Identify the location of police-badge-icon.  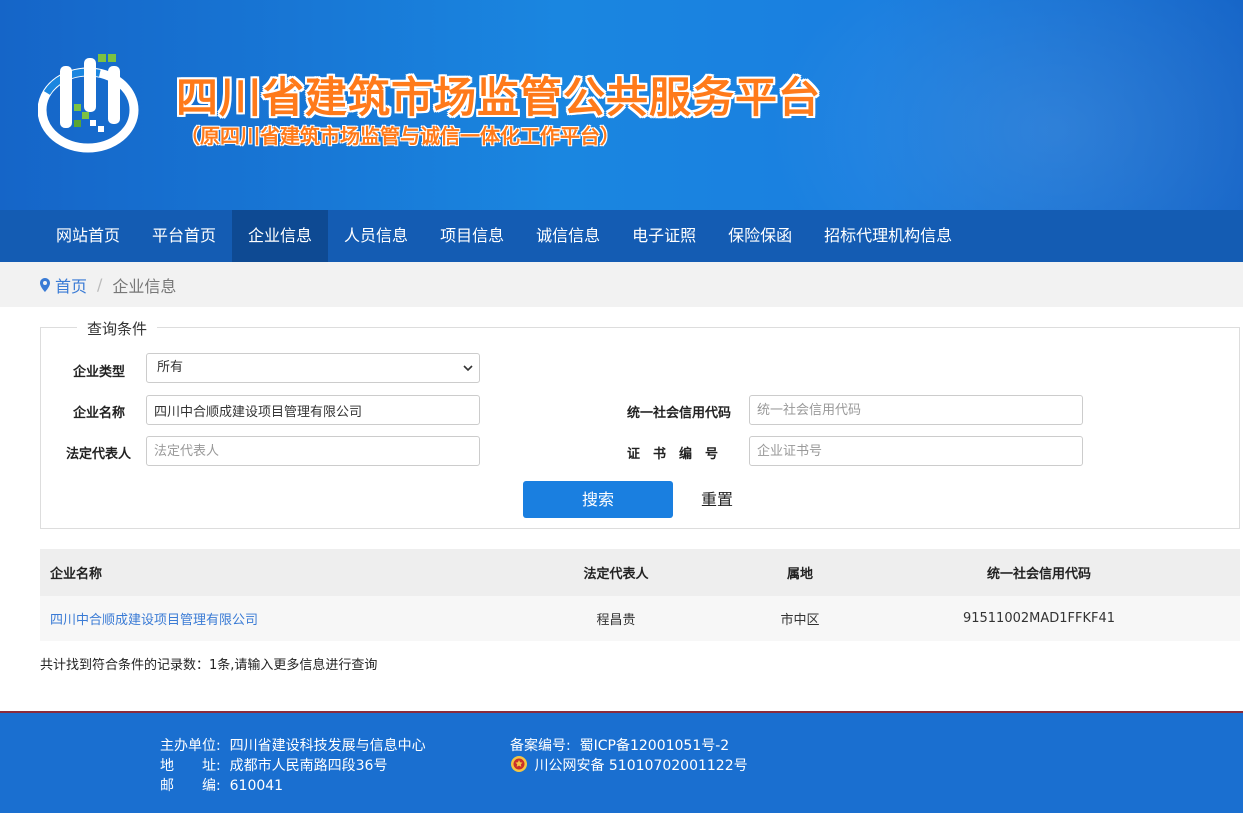
(519, 764).